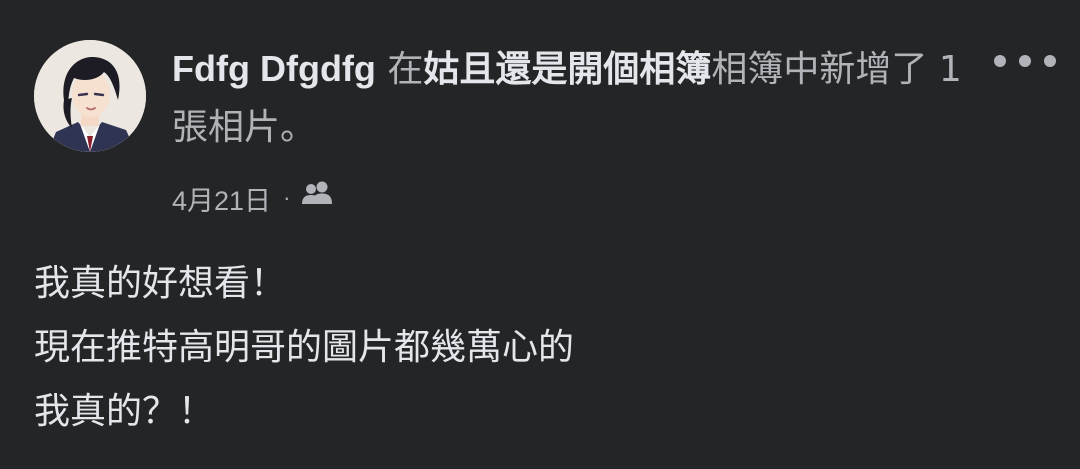 The image size is (1080, 469). Describe the element at coordinates (399, 69) in the screenshot. I see `action-prefix: 在` at that location.